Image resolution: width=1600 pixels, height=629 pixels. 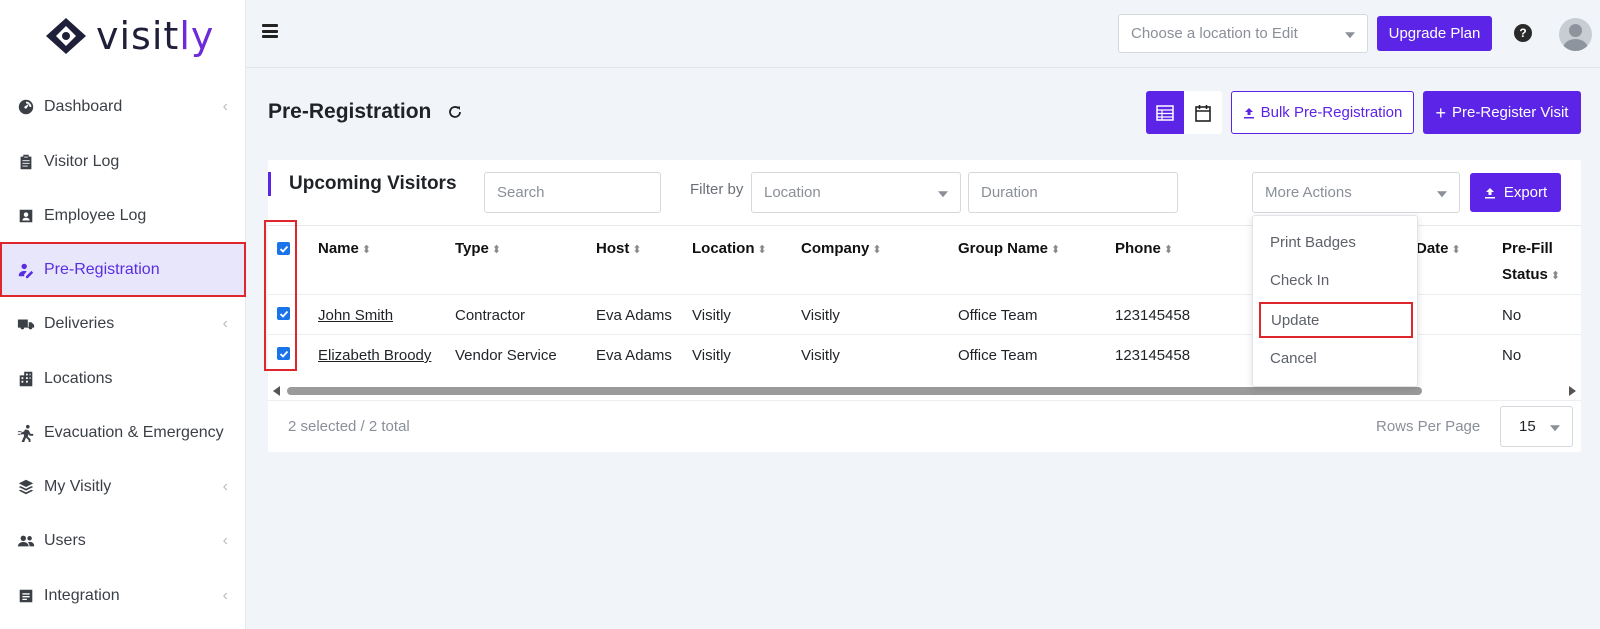 What do you see at coordinates (1073, 192) in the screenshot?
I see `duration-filter-input: Duration` at bounding box center [1073, 192].